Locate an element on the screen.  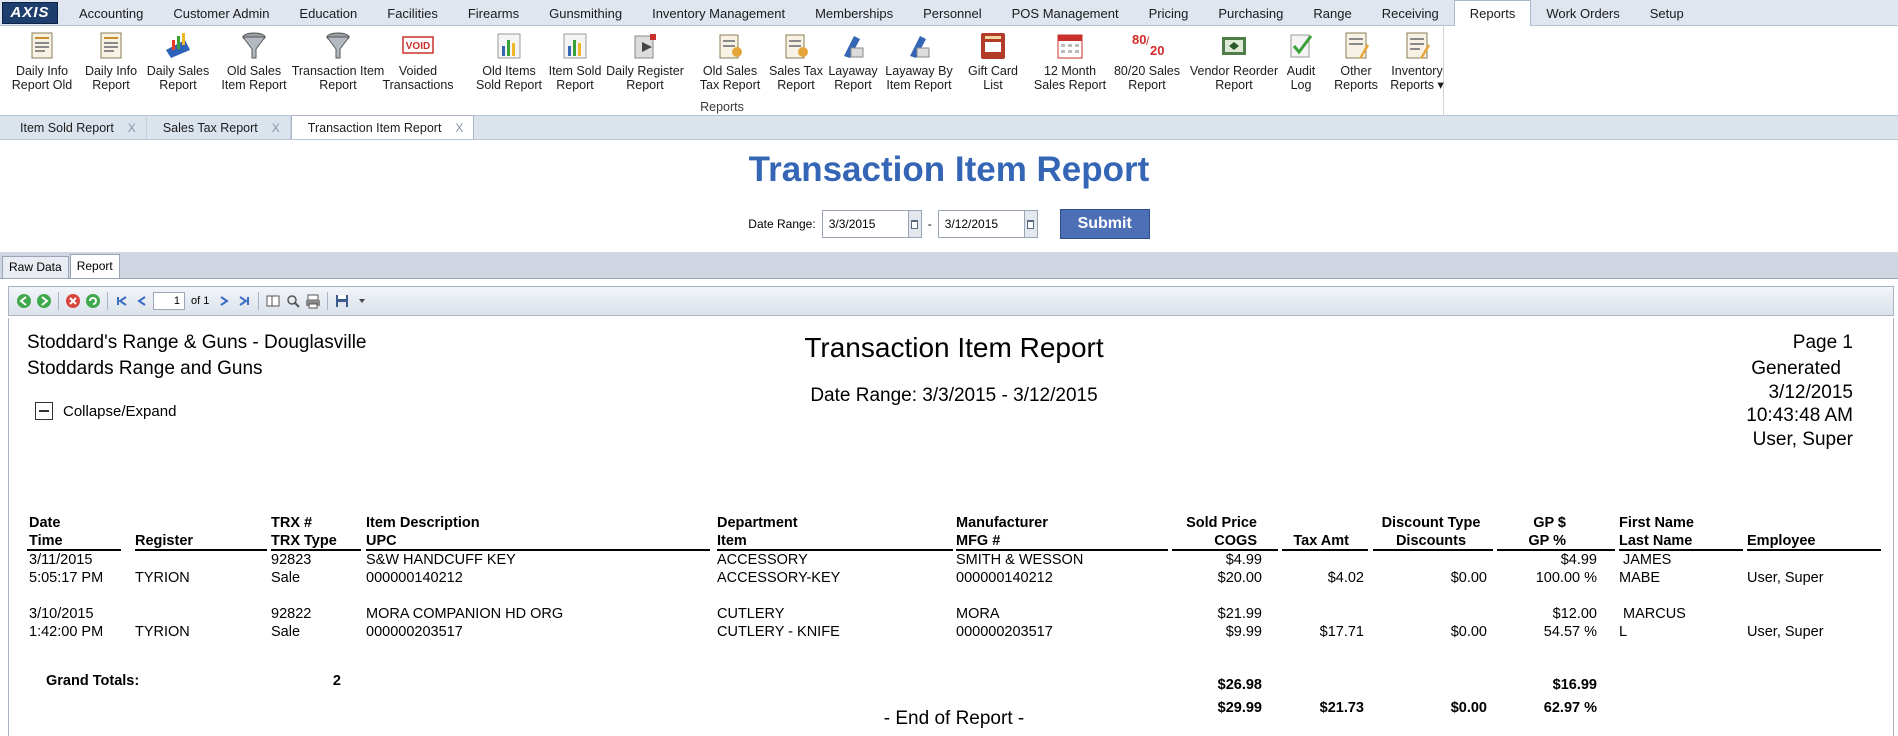
ribbon-label-line1: Other is located at coordinates (1356, 71).